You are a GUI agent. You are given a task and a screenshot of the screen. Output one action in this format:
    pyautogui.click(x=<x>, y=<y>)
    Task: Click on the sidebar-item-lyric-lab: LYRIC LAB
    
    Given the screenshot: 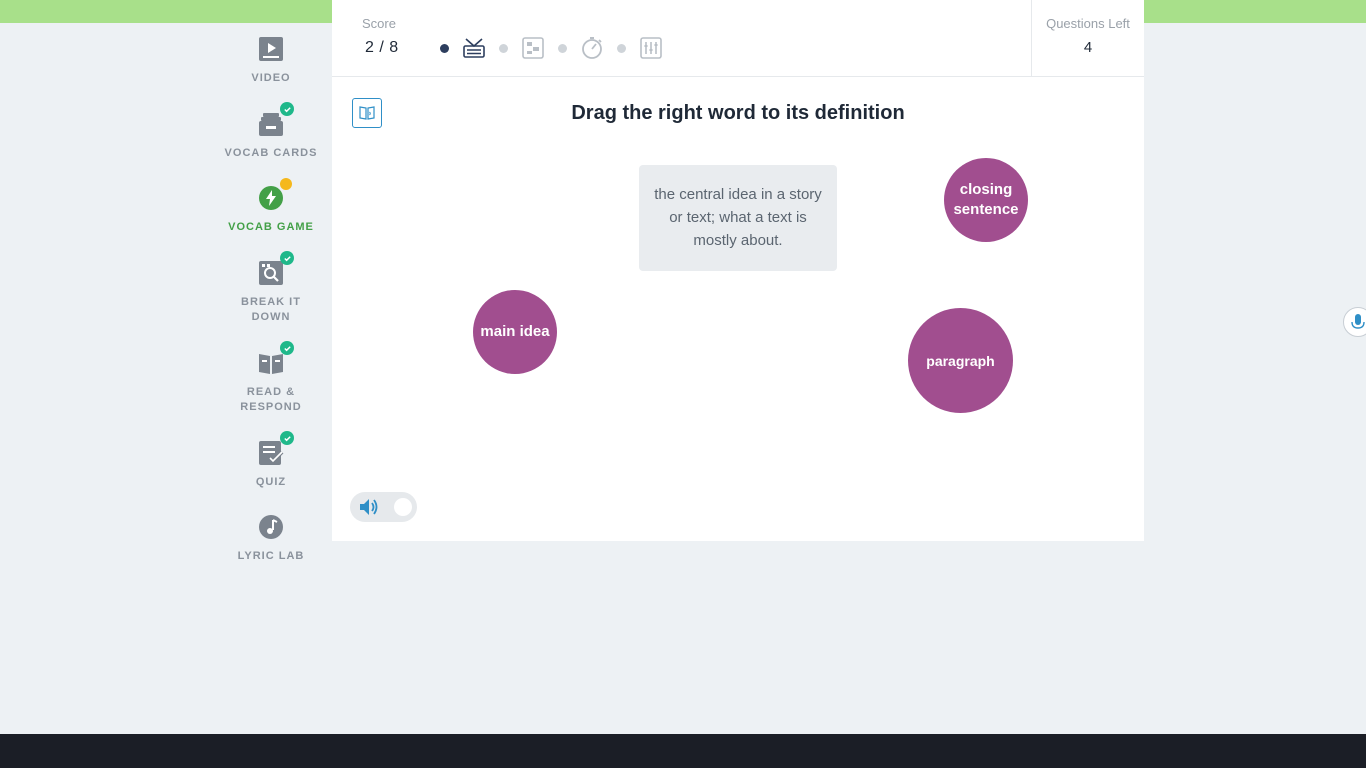 What is the action you would take?
    pyautogui.click(x=271, y=538)
    